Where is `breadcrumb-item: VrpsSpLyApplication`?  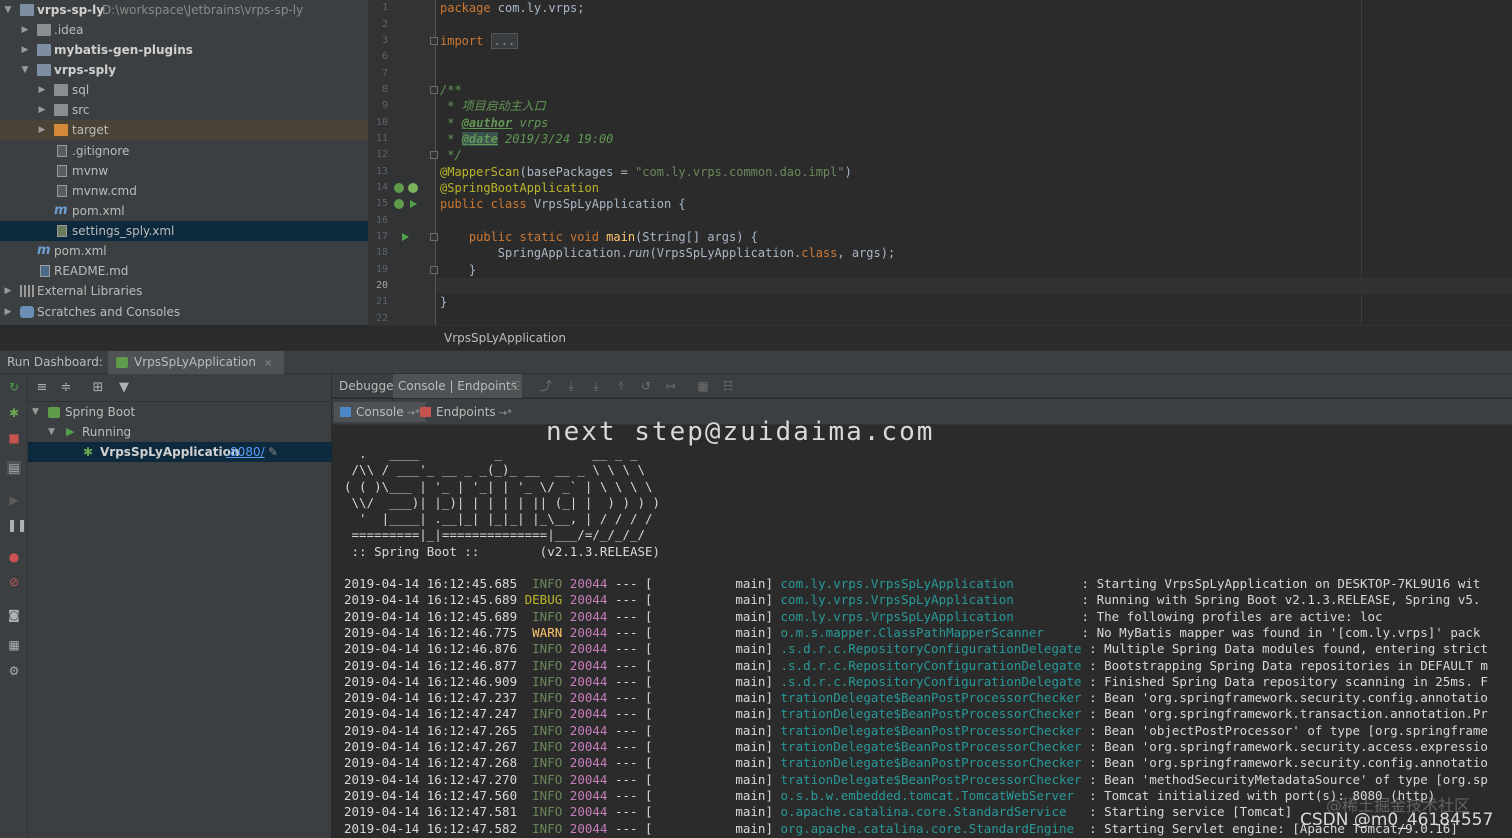
breadcrumb-item: VrpsSpLyApplication is located at coordinates (505, 338).